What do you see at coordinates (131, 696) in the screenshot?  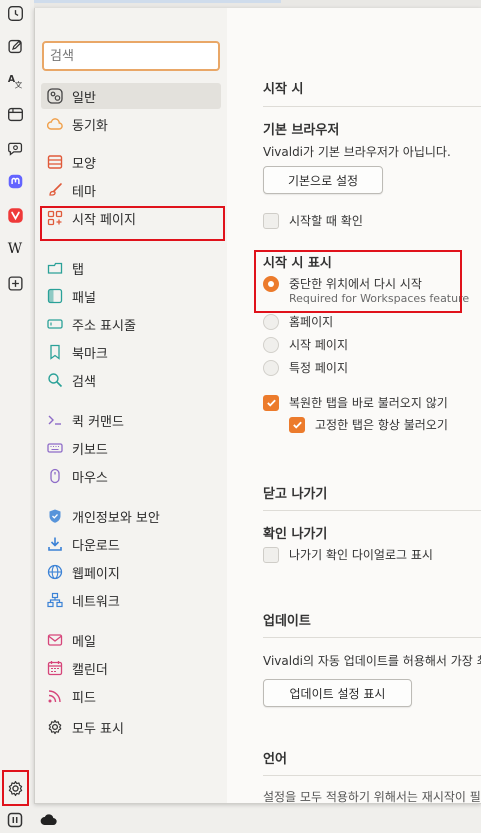 I see `sidebar-item-feeds: 피드` at bounding box center [131, 696].